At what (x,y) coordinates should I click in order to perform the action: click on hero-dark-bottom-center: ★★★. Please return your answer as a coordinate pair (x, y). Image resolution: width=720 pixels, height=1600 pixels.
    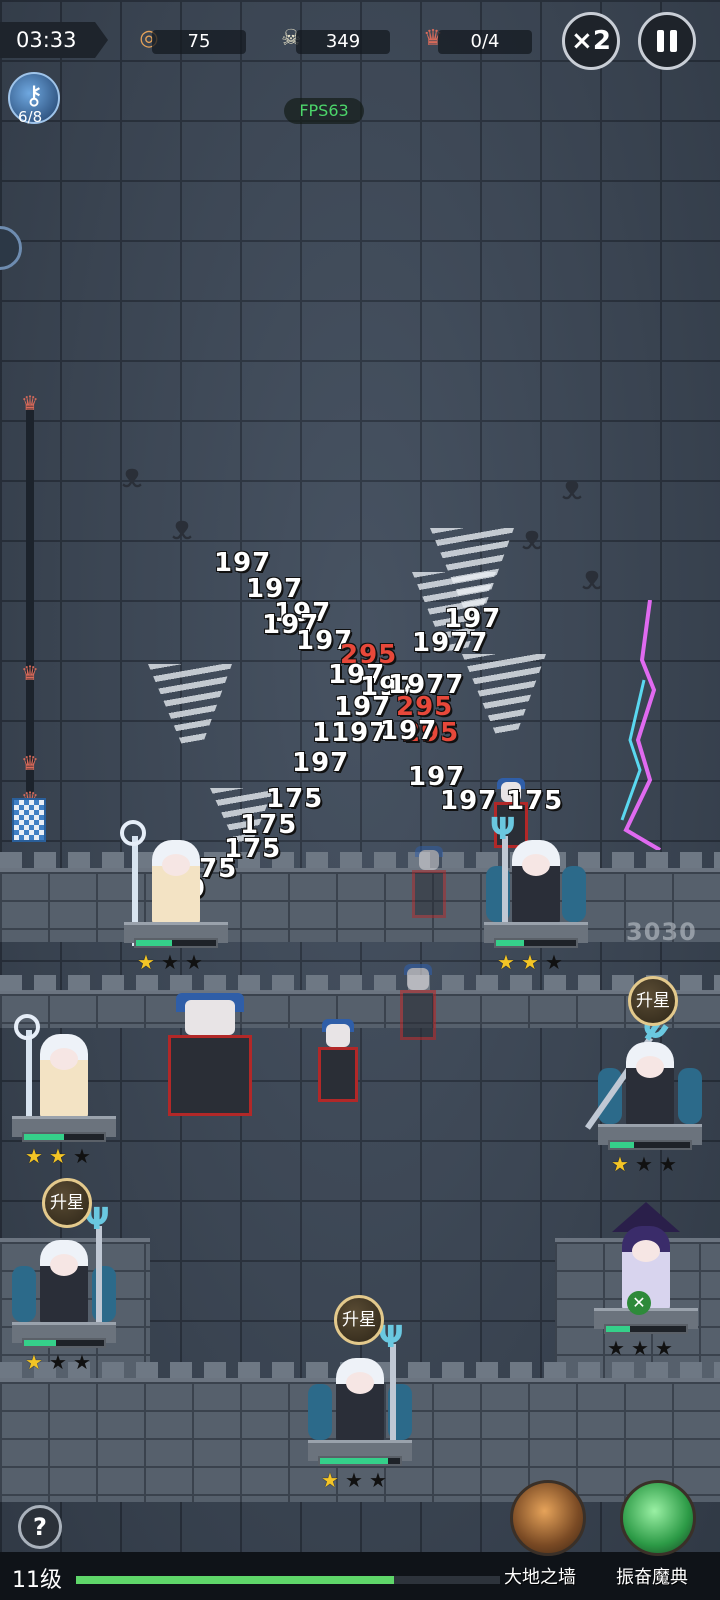
    Looking at the image, I should click on (360, 1405).